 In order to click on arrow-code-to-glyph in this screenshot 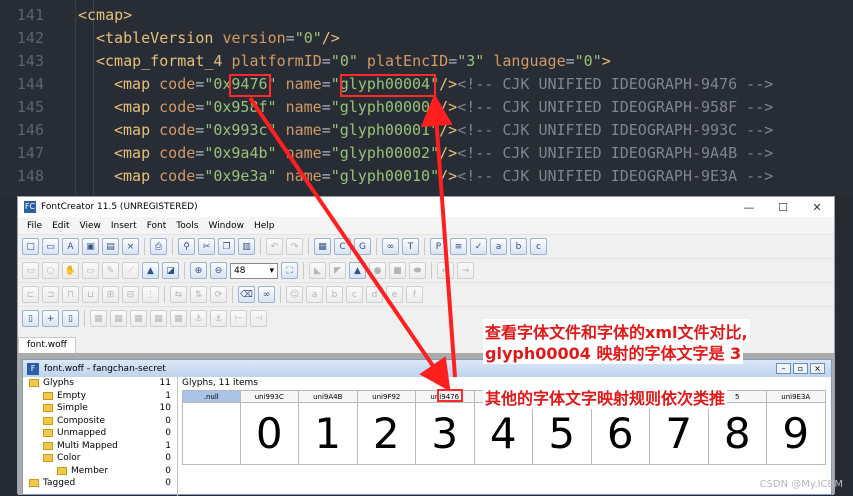, I will do `click(349, 244)`.